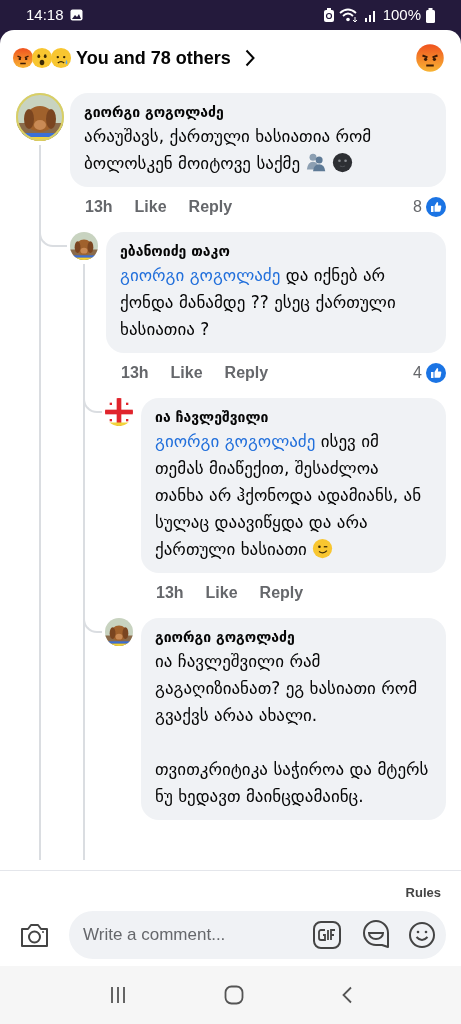  What do you see at coordinates (316, 162) in the screenshot?
I see `people-emoji-icon` at bounding box center [316, 162].